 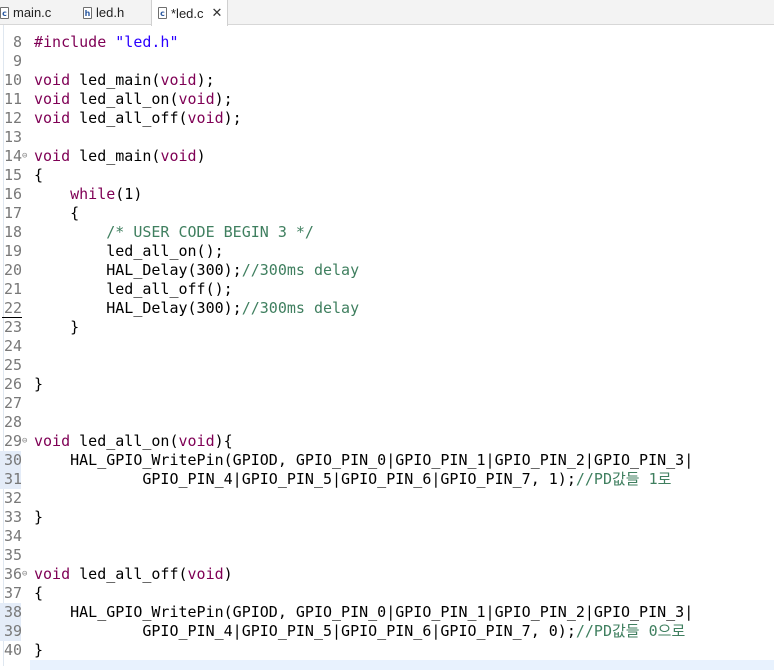 What do you see at coordinates (387, 536) in the screenshot?
I see `code-line: 34` at bounding box center [387, 536].